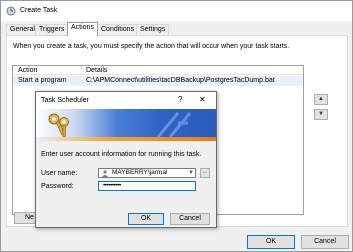 This screenshot has height=252, width=353. I want to click on dialog-banner, so click(126, 125).